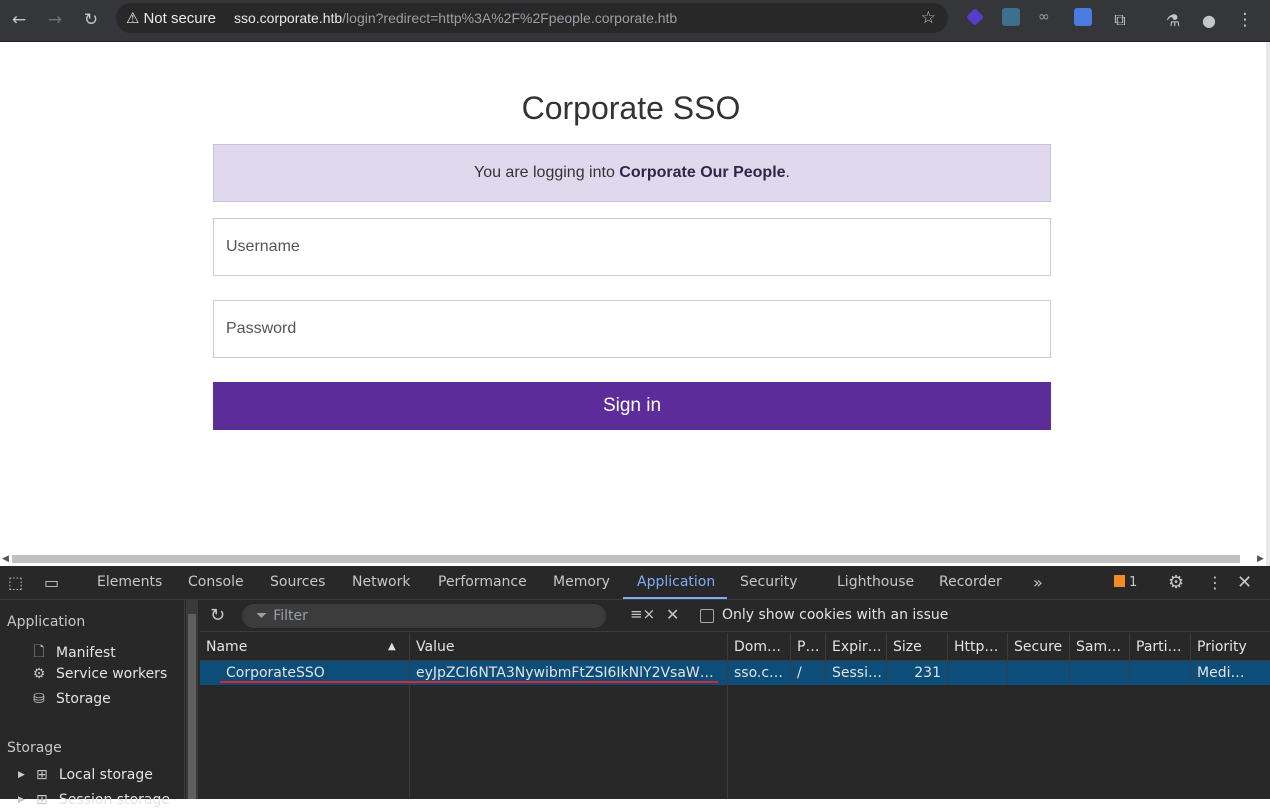 This screenshot has width=1270, height=808. I want to click on url-host: sso.corporate.htb, so click(288, 18).